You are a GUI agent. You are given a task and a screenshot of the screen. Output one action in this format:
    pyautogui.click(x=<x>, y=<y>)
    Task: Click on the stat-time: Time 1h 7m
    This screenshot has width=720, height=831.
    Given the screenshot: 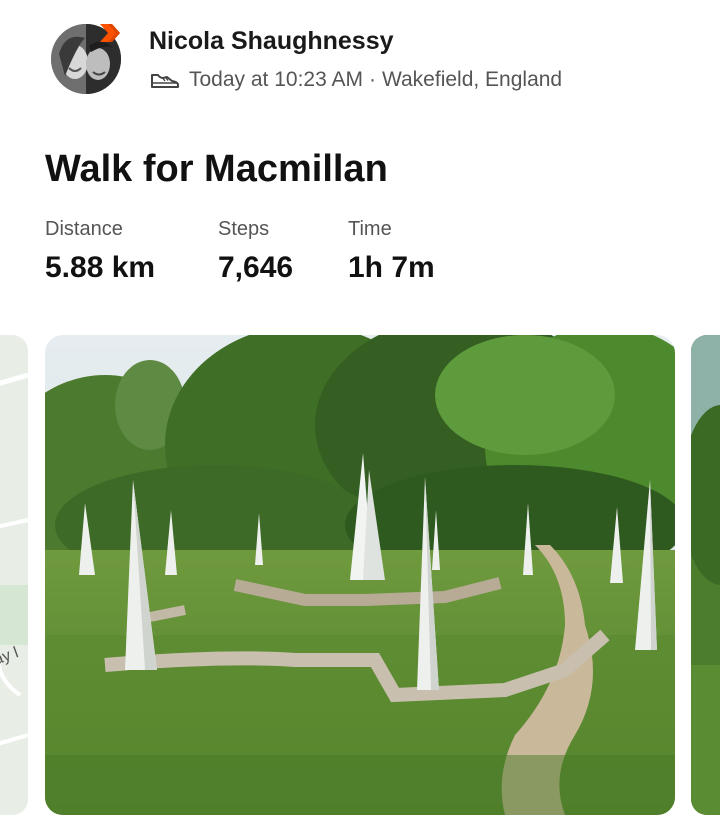 What is the action you would take?
    pyautogui.click(x=391, y=251)
    